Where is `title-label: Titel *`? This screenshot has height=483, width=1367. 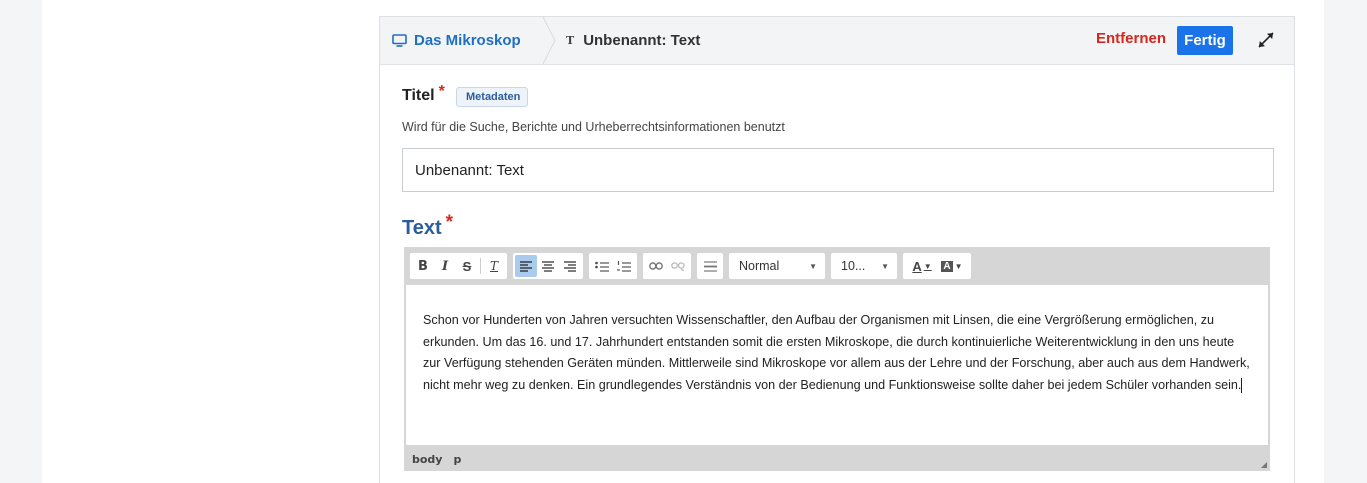
title-label: Titel * is located at coordinates (423, 94).